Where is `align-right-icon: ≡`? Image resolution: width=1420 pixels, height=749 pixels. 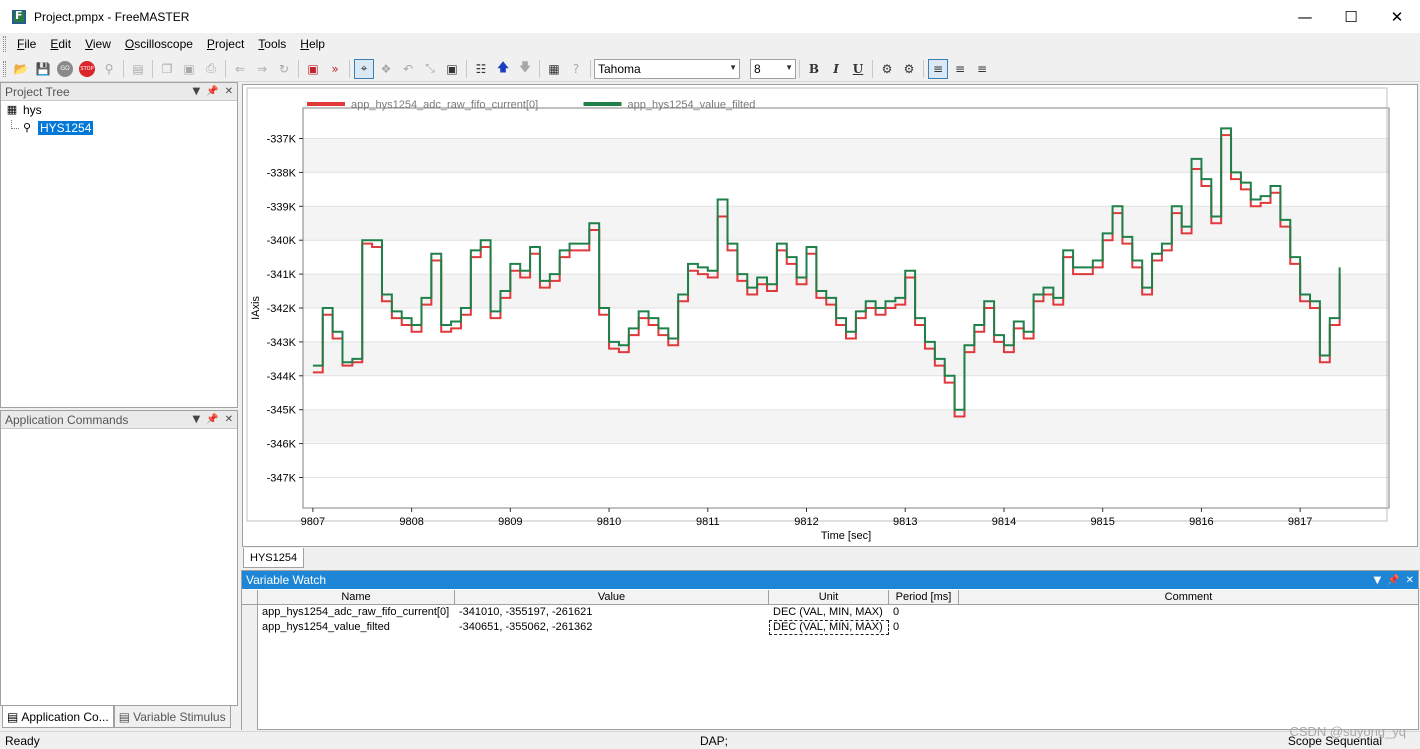 align-right-icon: ≡ is located at coordinates (982, 69).